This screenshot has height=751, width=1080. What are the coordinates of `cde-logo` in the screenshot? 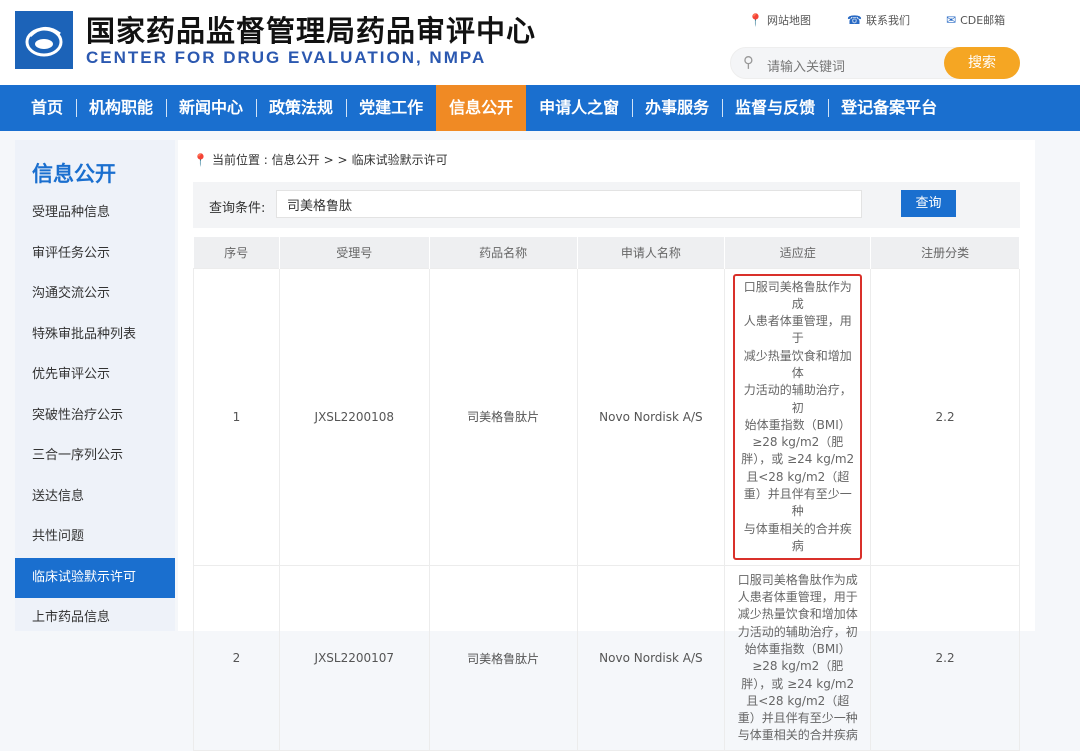 It's located at (44, 40).